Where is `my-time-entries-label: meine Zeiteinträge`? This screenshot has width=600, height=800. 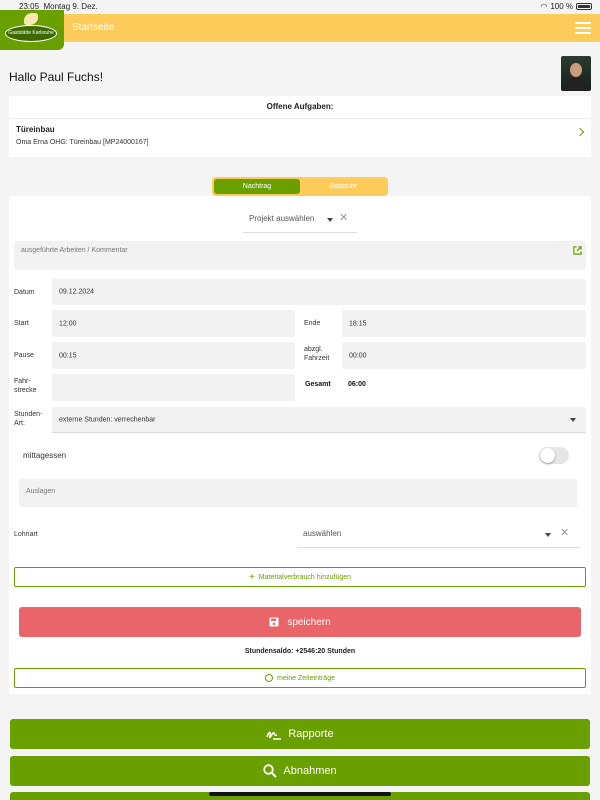
my-time-entries-label: meine Zeiteinträge is located at coordinates (306, 678).